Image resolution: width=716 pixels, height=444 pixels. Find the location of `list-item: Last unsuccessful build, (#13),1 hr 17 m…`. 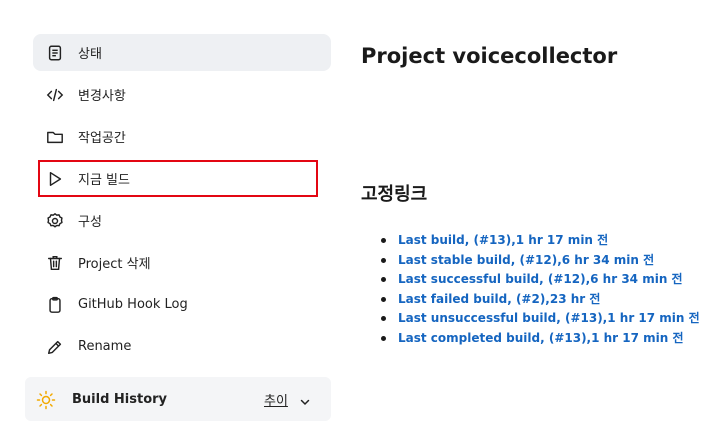

list-item: Last unsuccessful build, (#13),1 hr 17 m… is located at coordinates (540, 320).